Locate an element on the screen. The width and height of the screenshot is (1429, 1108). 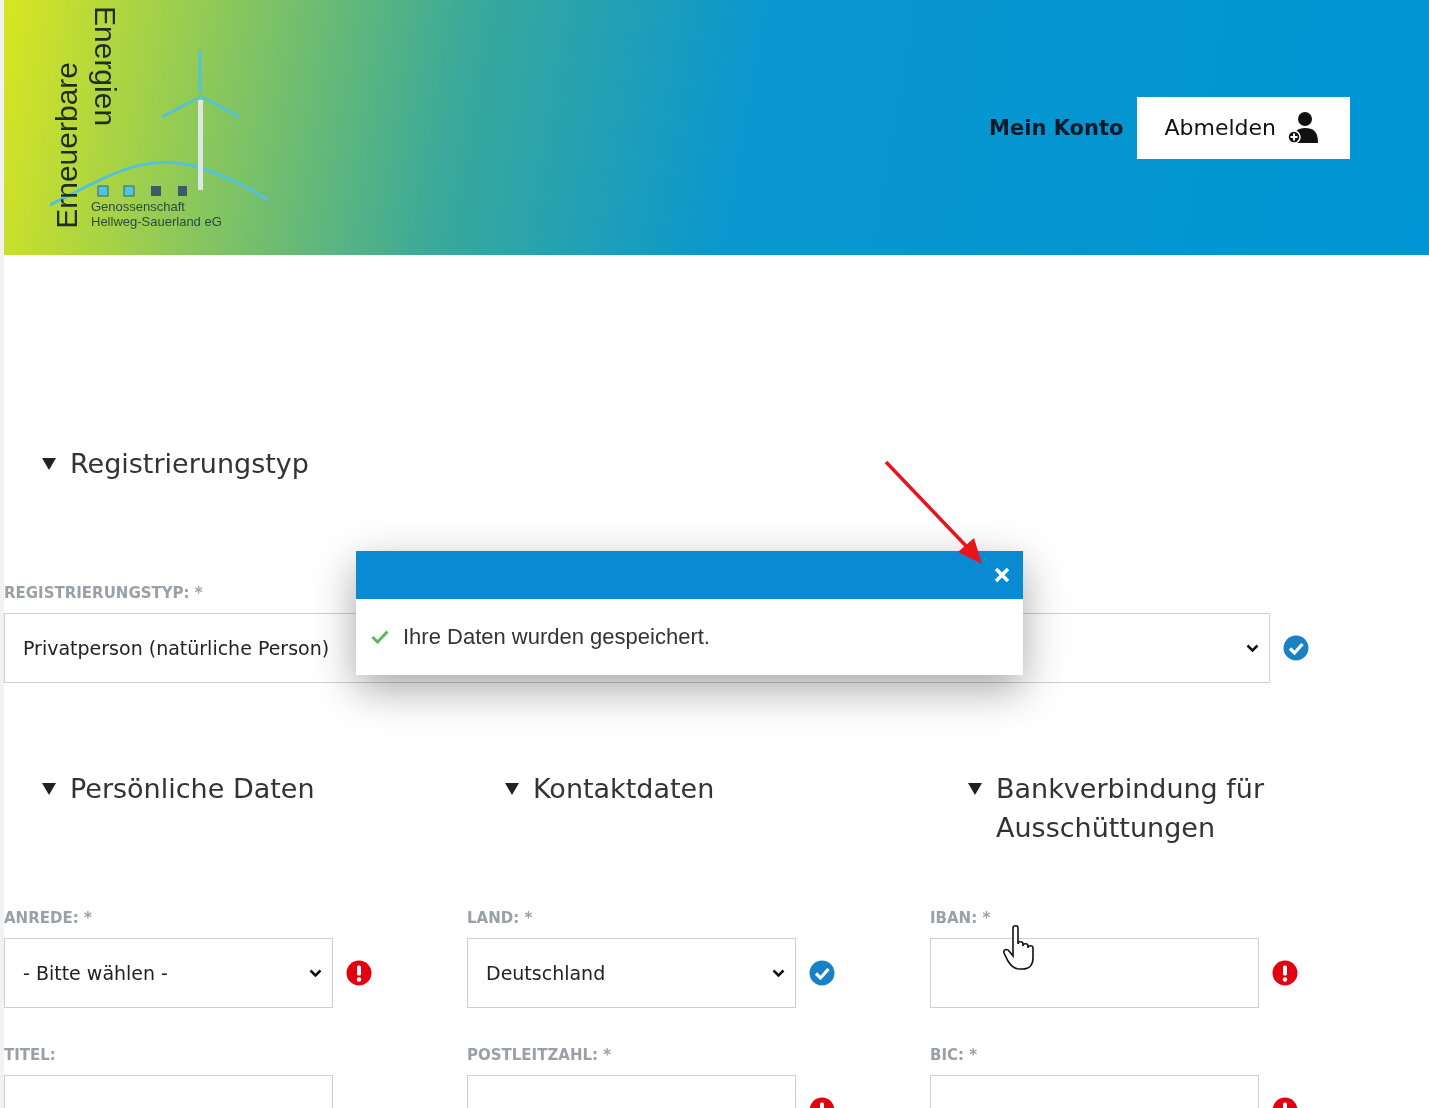
close-icon is located at coordinates (1002, 575).